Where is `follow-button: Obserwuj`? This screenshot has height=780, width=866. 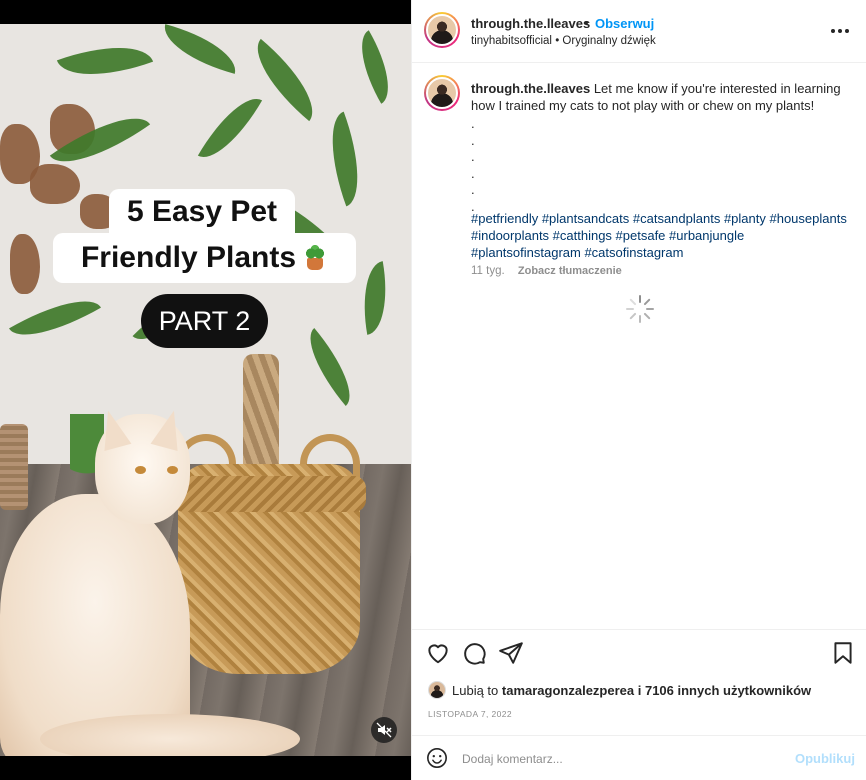 follow-button: Obserwuj is located at coordinates (624, 23).